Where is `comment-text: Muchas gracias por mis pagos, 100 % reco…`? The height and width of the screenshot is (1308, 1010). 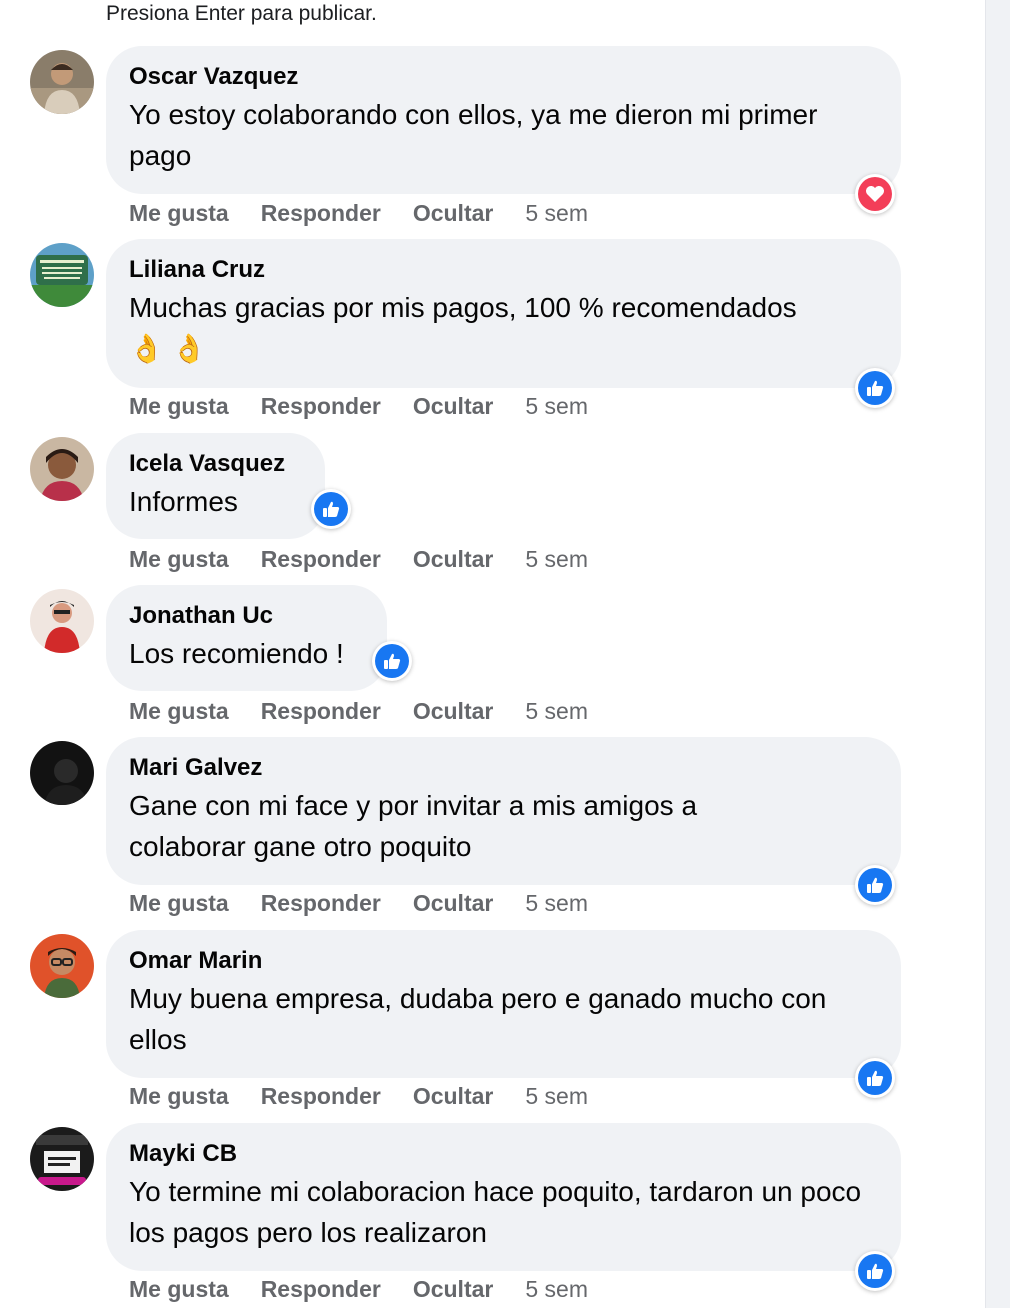
comment-text: Muchas gracias por mis pagos, 100 % reco… is located at coordinates (463, 307).